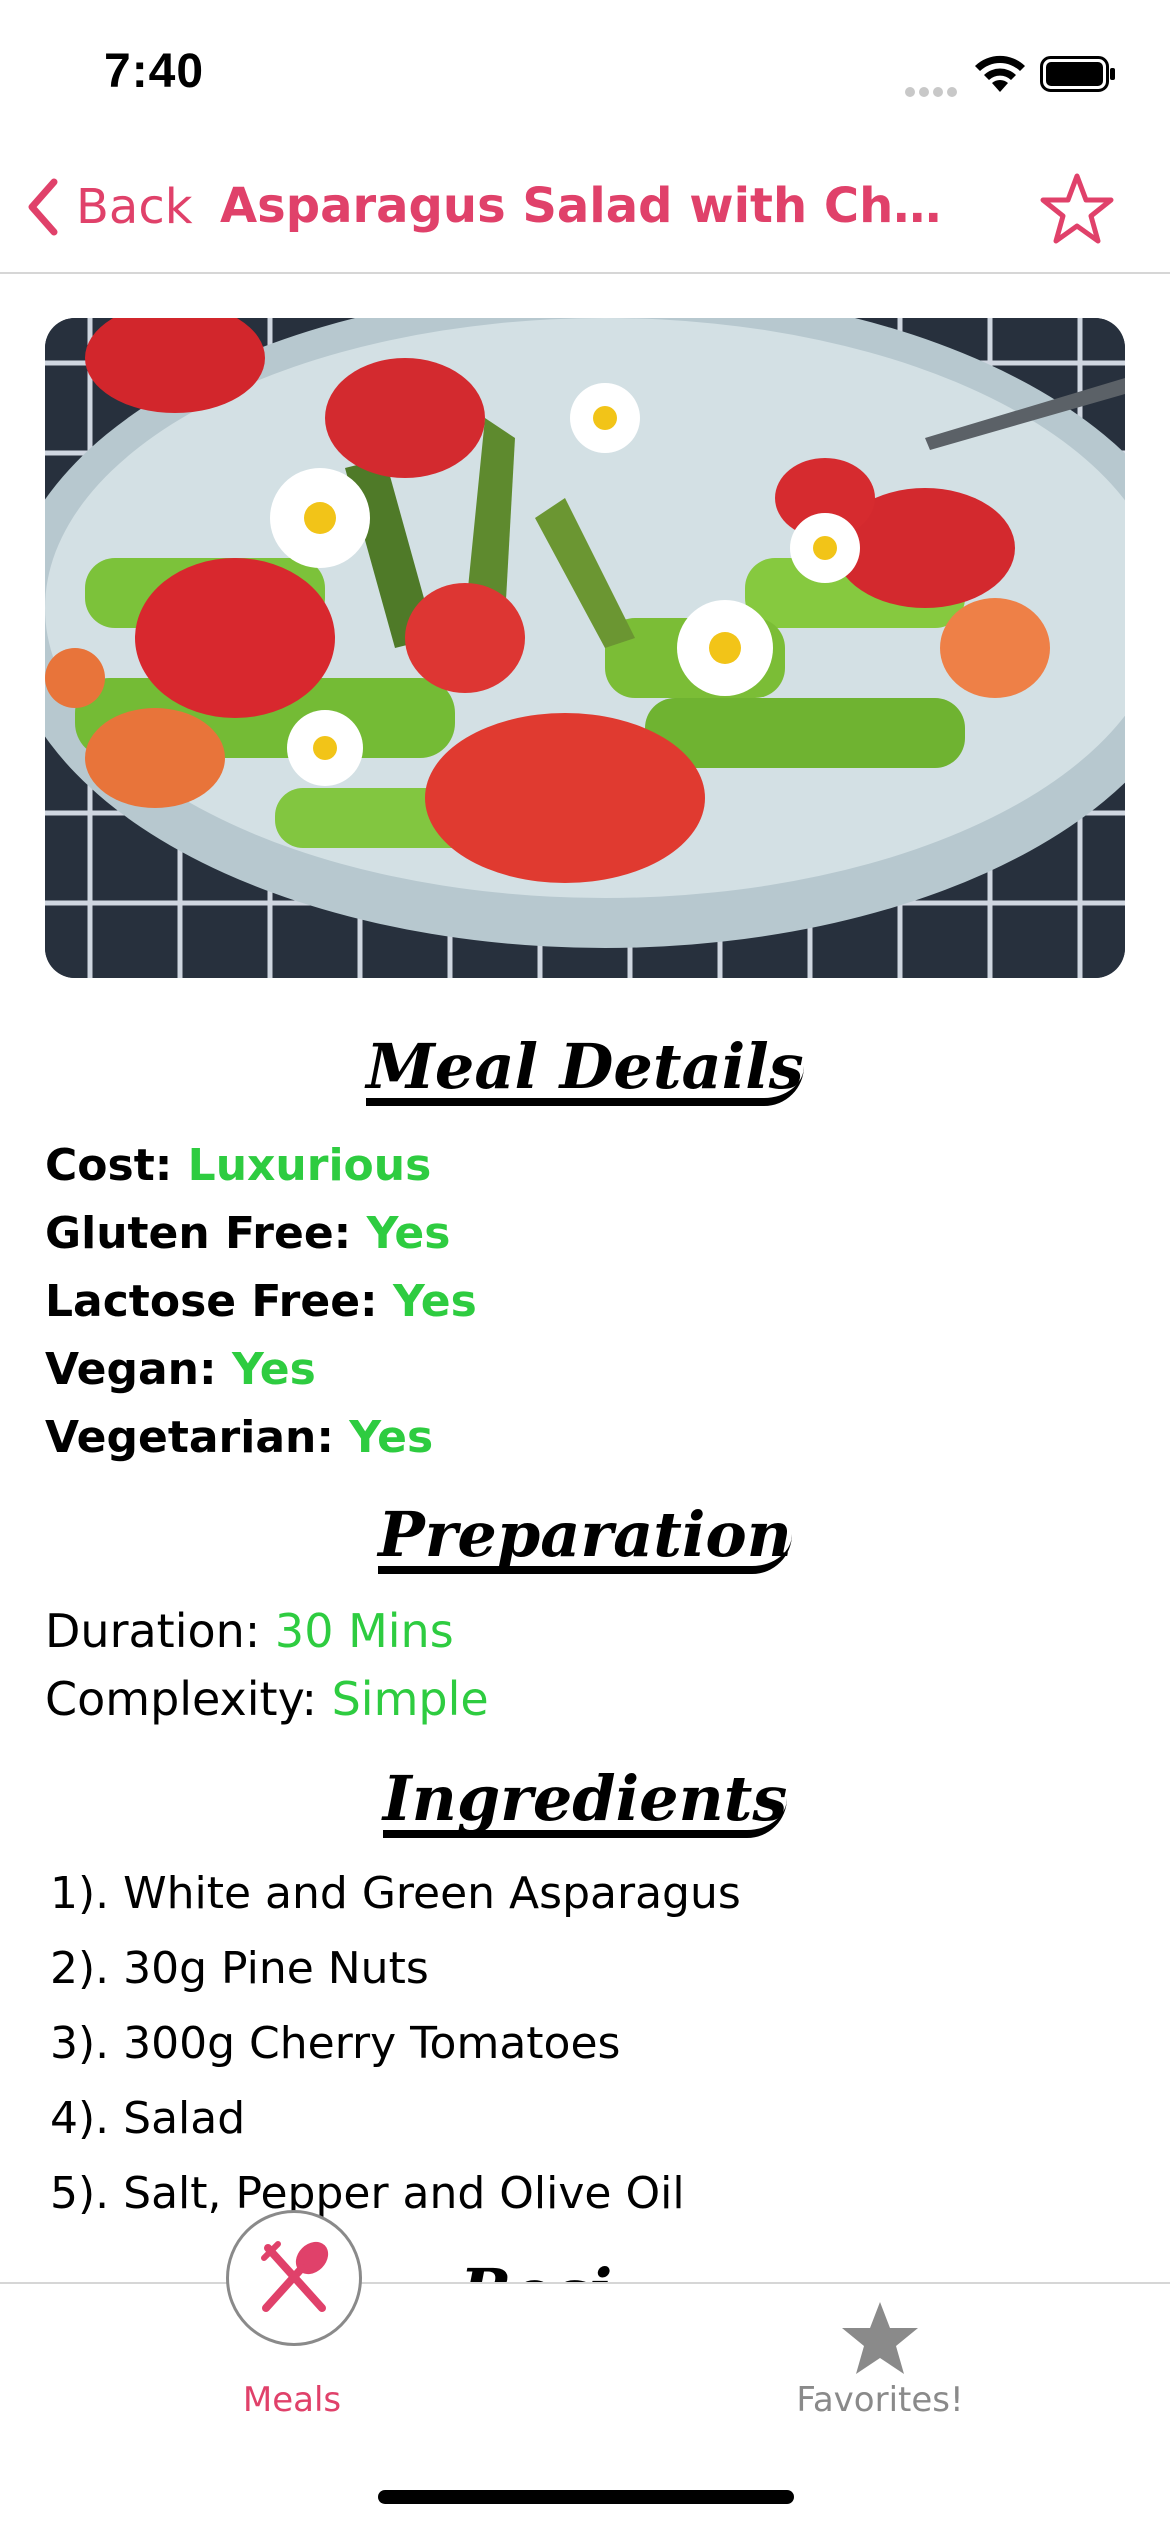 This screenshot has width=1170, height=2532. I want to click on fork-spoon-icon, so click(295, 2276).